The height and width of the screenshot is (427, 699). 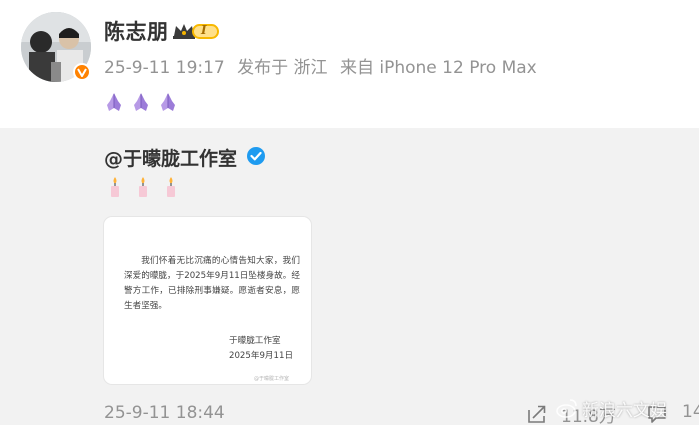 What do you see at coordinates (255, 341) in the screenshot?
I see `notice-signature: 于曚胧工作室` at bounding box center [255, 341].